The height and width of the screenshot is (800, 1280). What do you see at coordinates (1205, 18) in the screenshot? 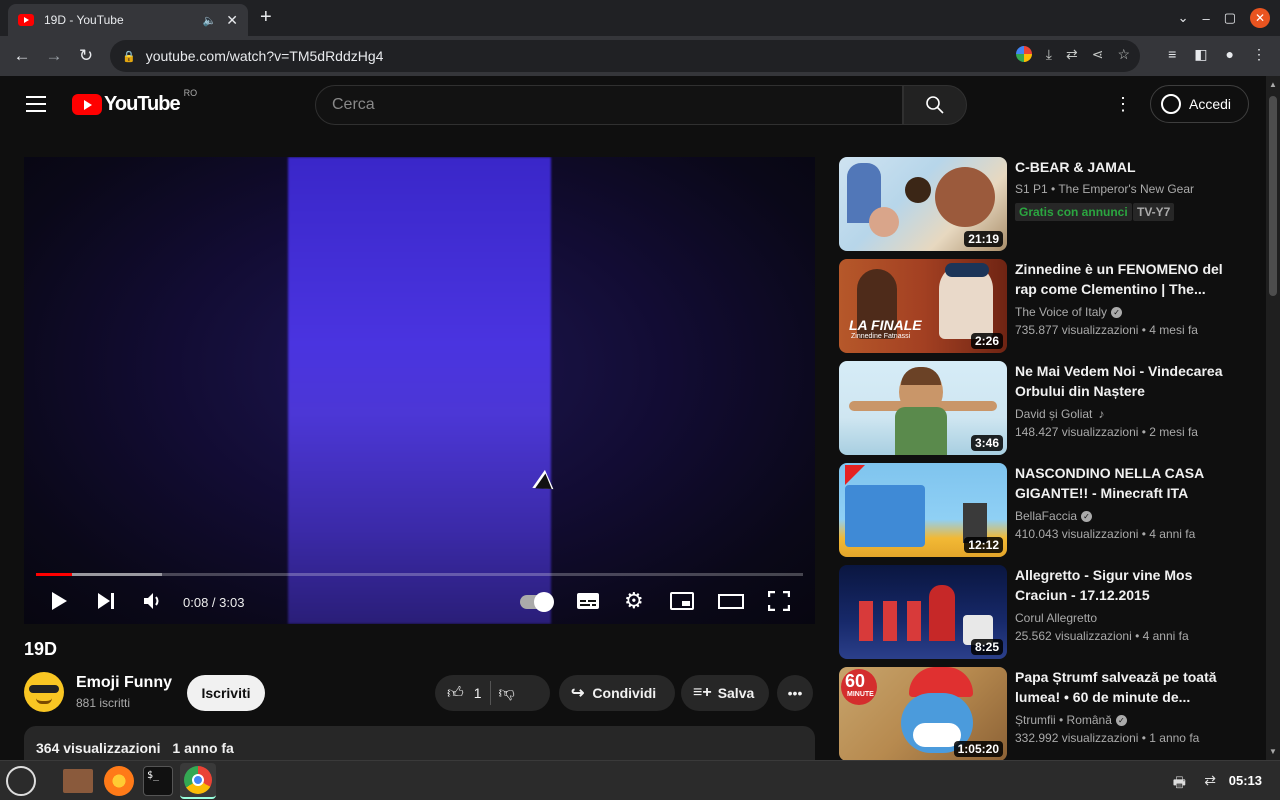
I see `minimize-icon: –` at bounding box center [1205, 18].